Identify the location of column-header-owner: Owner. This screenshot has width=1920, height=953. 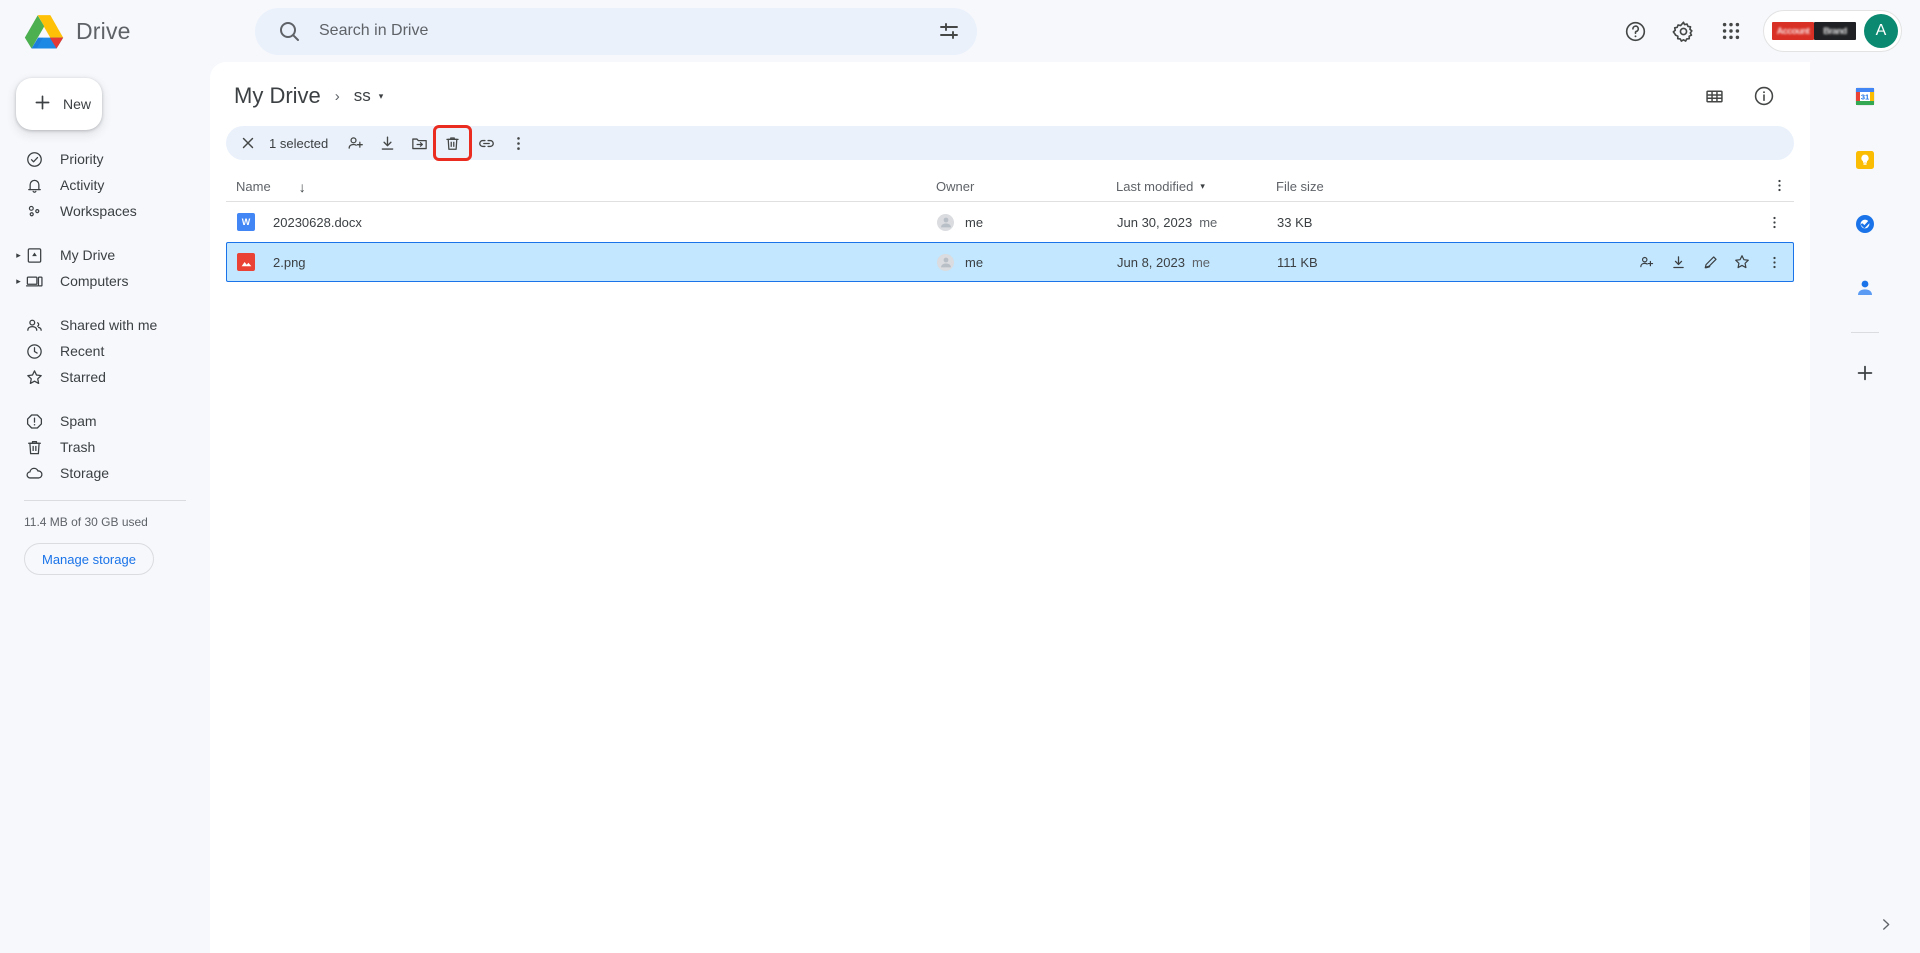
(1026, 186).